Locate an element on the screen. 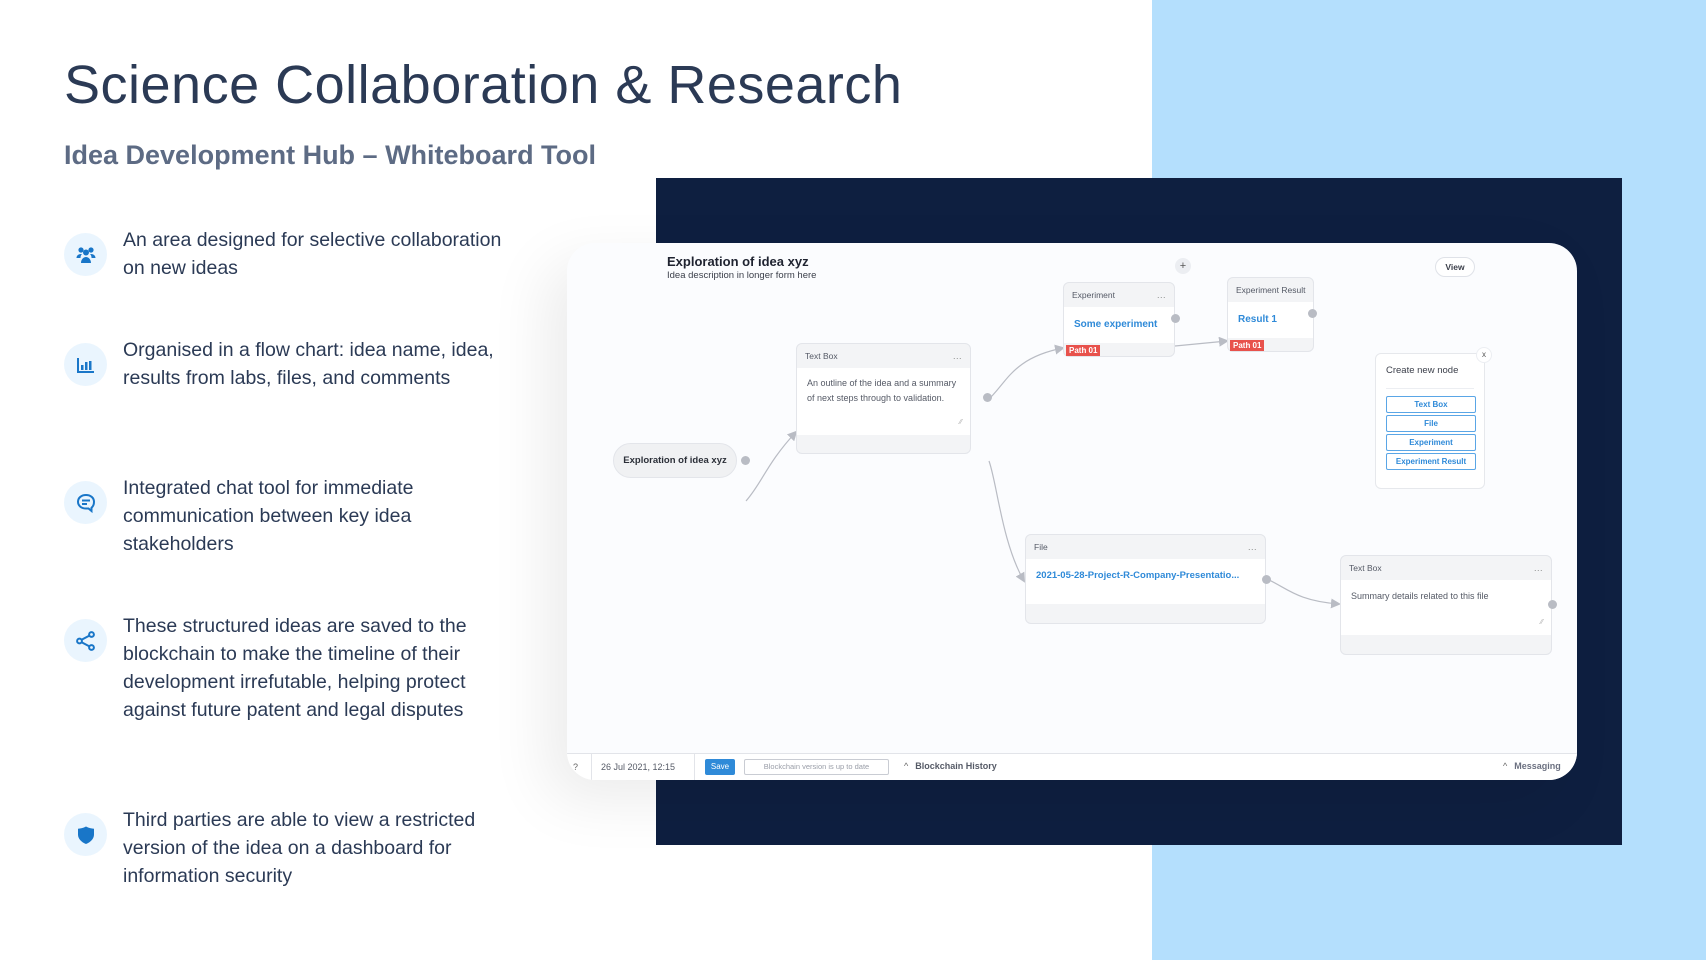 The height and width of the screenshot is (960, 1706). experiment-output-port is located at coordinates (1175, 318).